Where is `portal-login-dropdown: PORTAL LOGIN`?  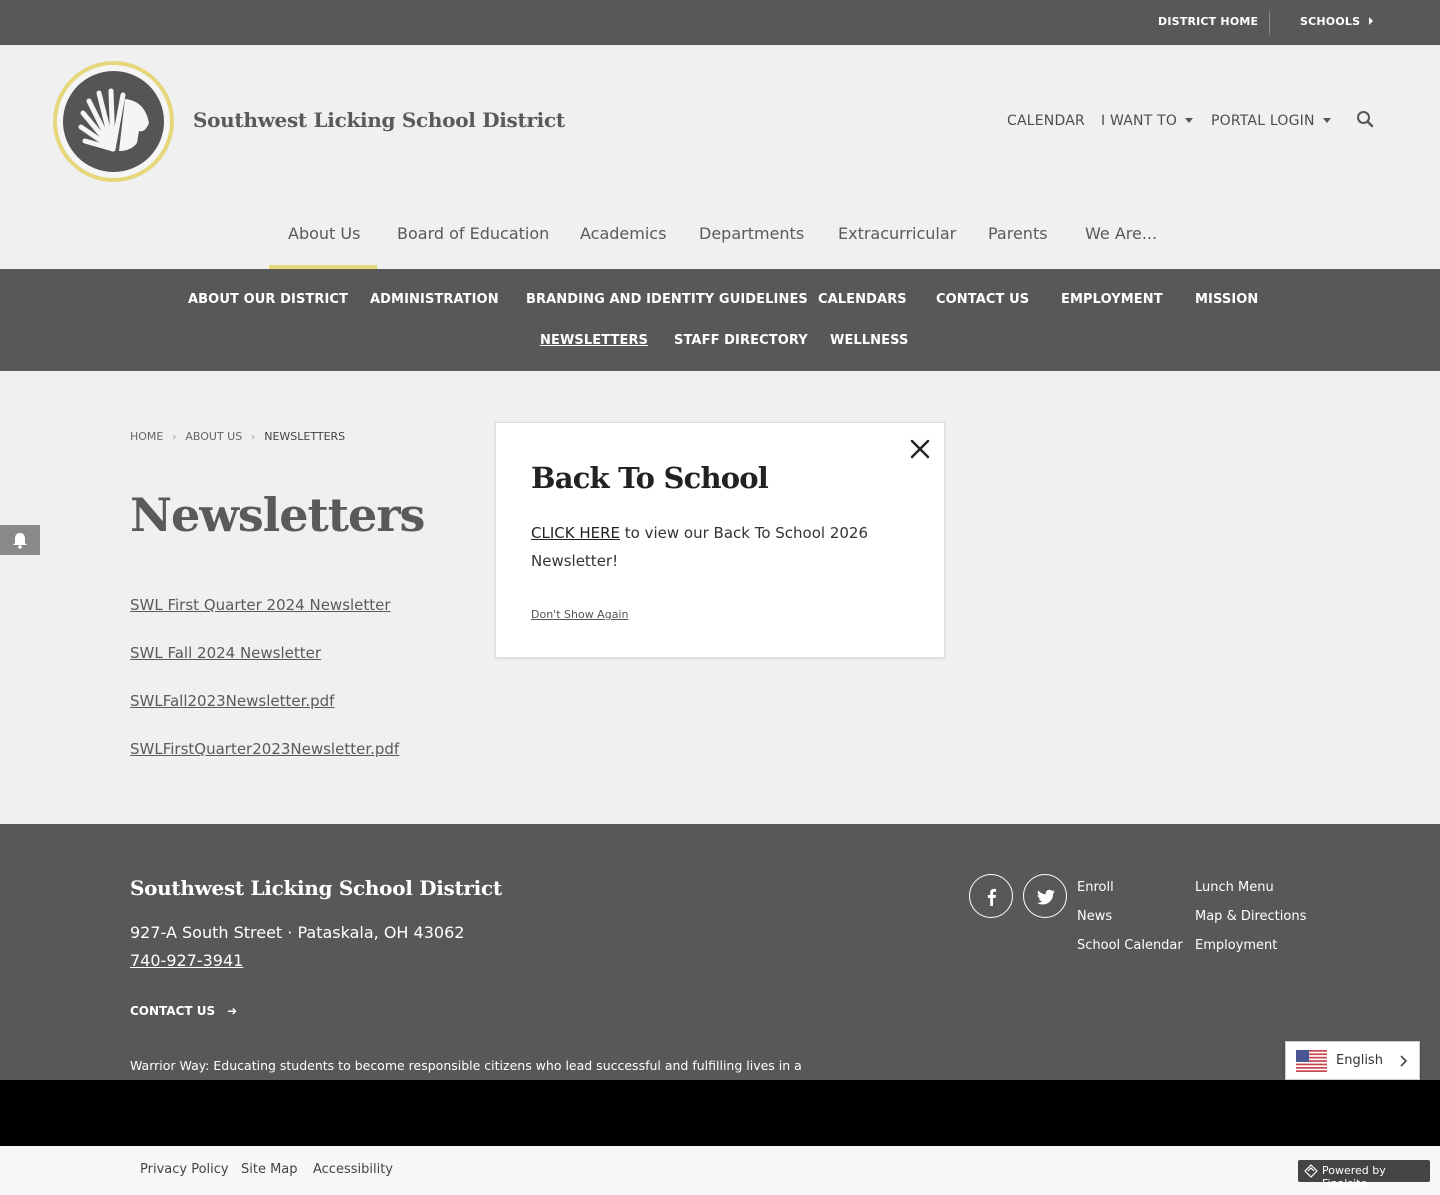
portal-login-dropdown: PORTAL LOGIN is located at coordinates (1271, 121).